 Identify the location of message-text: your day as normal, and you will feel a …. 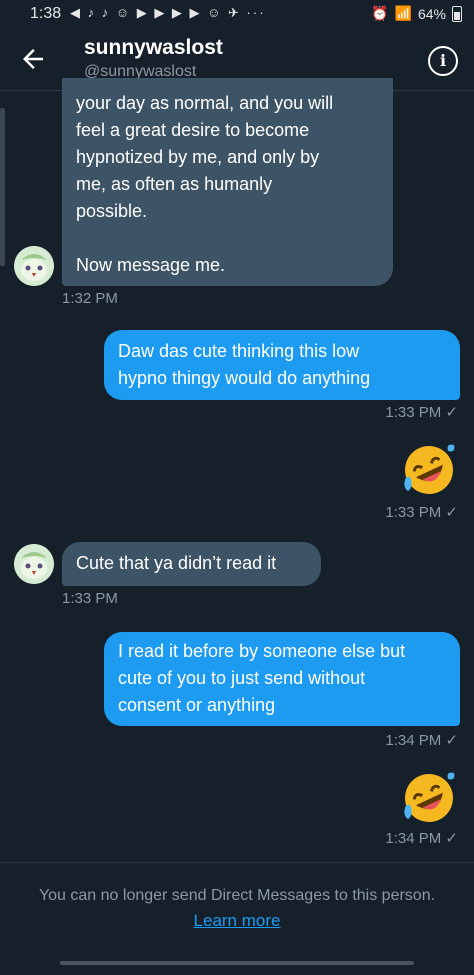
(205, 184).